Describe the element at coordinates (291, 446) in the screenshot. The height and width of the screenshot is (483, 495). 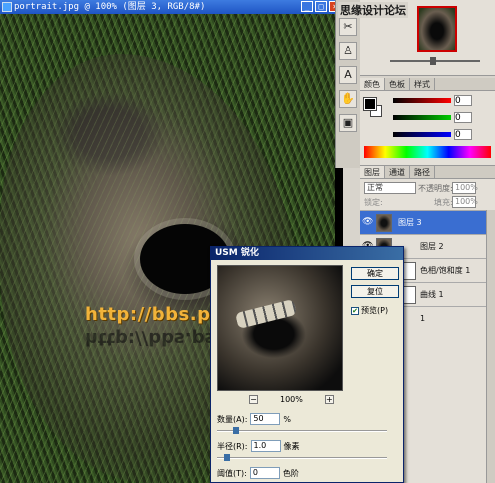
I see `radius-unit: 像素` at that location.